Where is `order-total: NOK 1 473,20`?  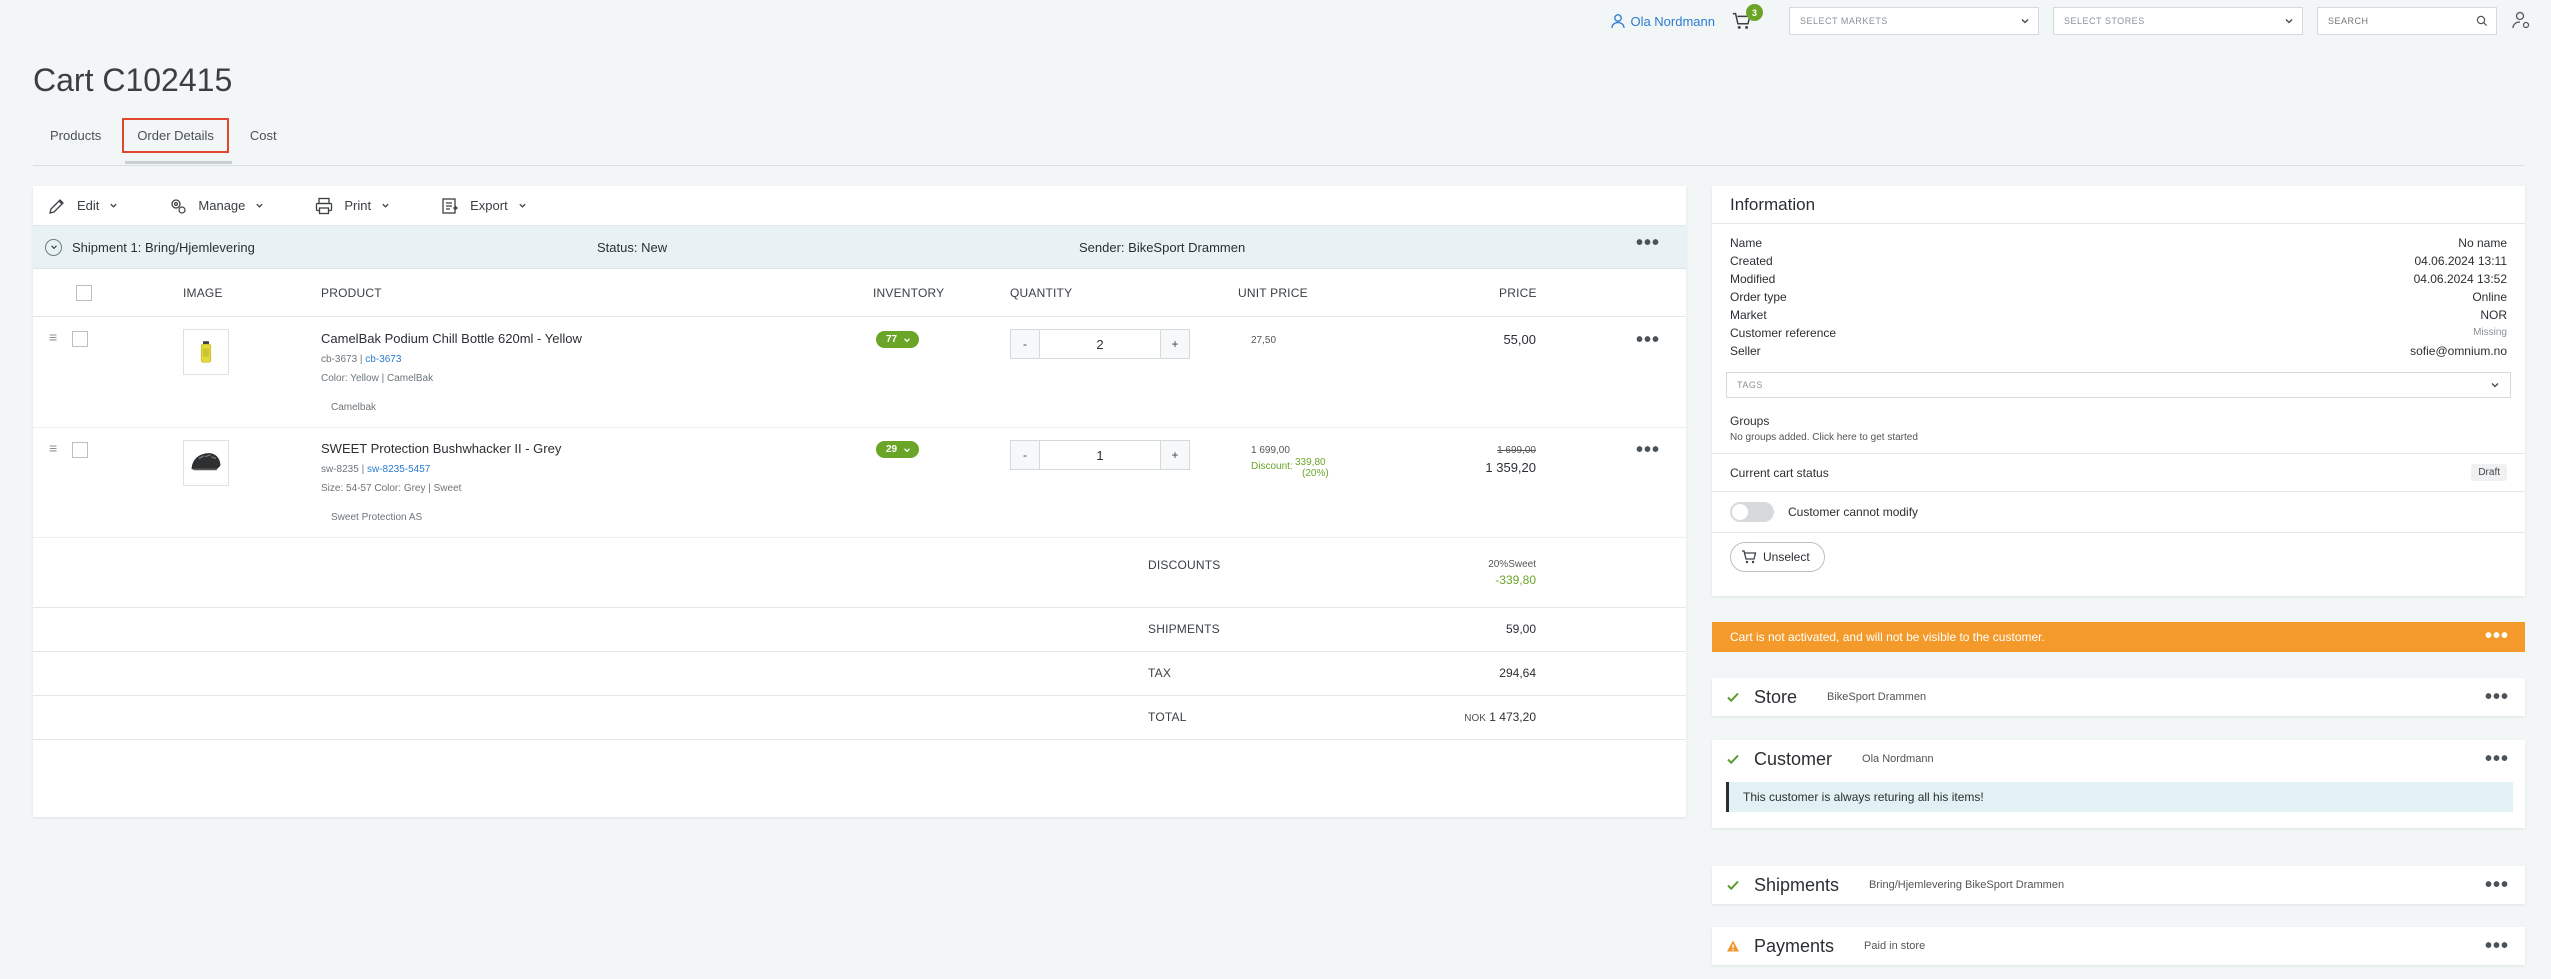 order-total: NOK 1 473,20 is located at coordinates (1500, 717).